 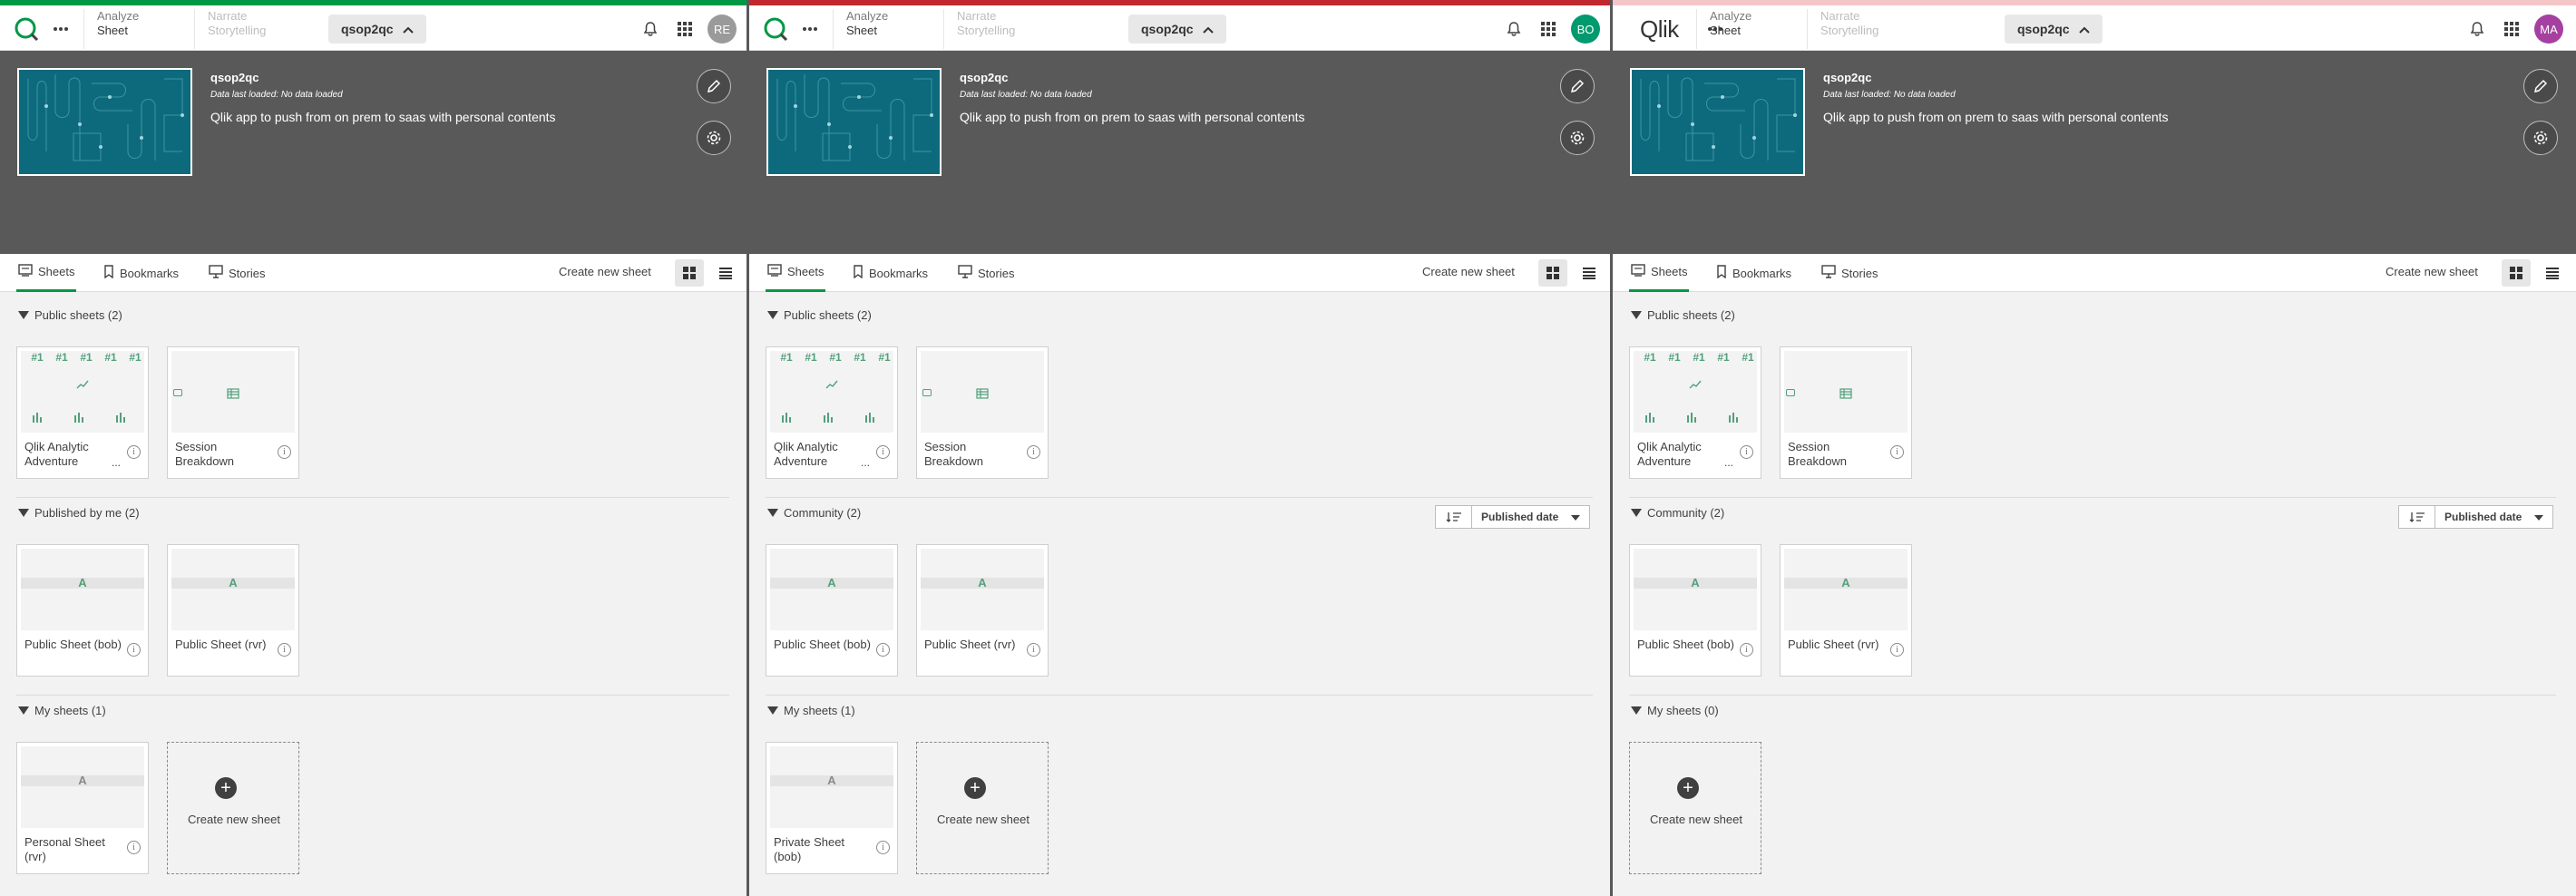 What do you see at coordinates (823, 513) in the screenshot?
I see `section-title: Community (2)` at bounding box center [823, 513].